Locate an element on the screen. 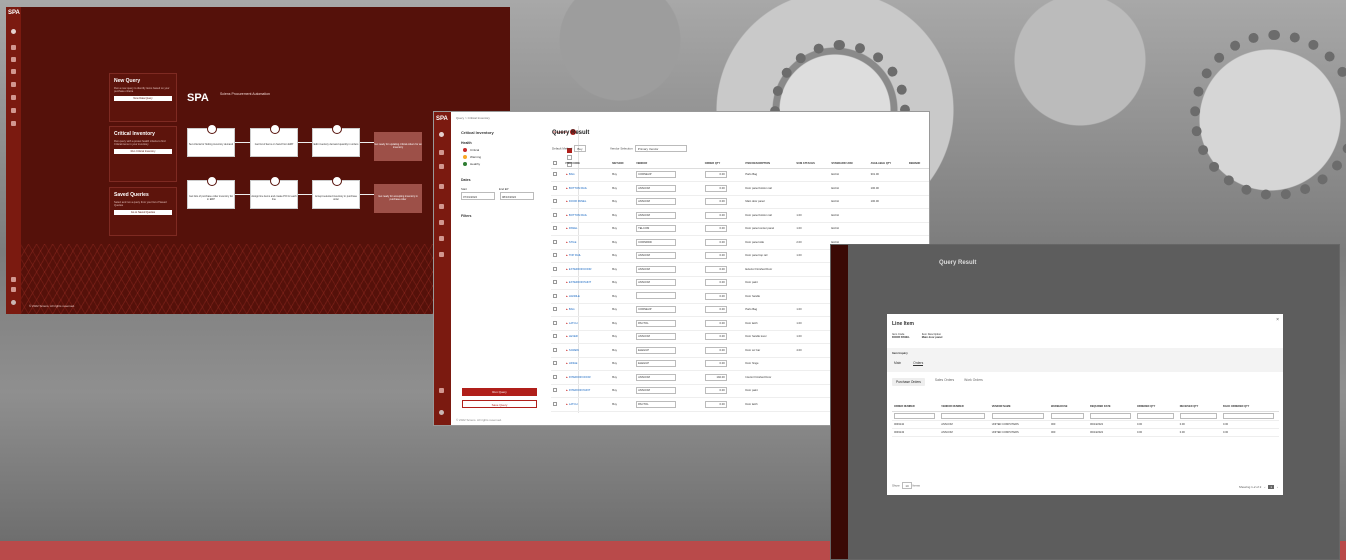 The height and width of the screenshot is (560, 1346). column-header: REQUIRED DATE is located at coordinates (1111, 407).